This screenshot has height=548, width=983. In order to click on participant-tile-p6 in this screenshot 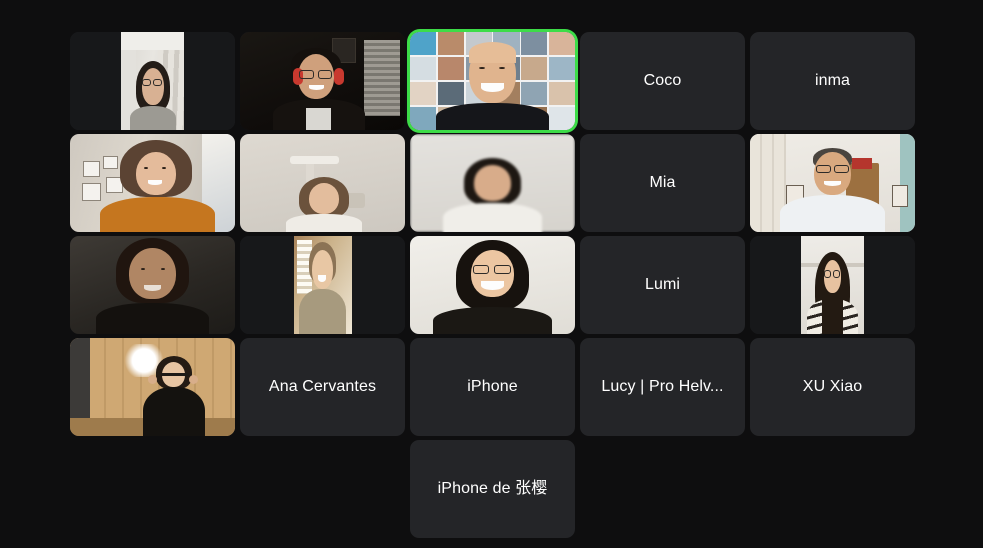, I will do `click(152, 183)`.